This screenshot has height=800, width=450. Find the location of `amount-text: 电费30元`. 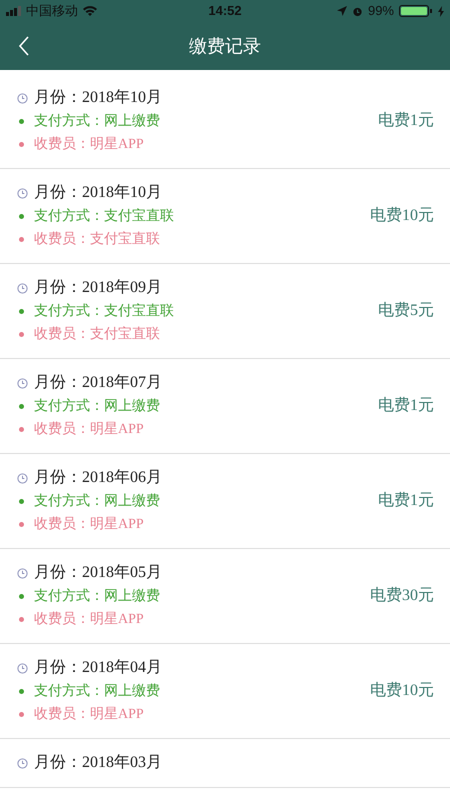

amount-text: 电费30元 is located at coordinates (402, 596).